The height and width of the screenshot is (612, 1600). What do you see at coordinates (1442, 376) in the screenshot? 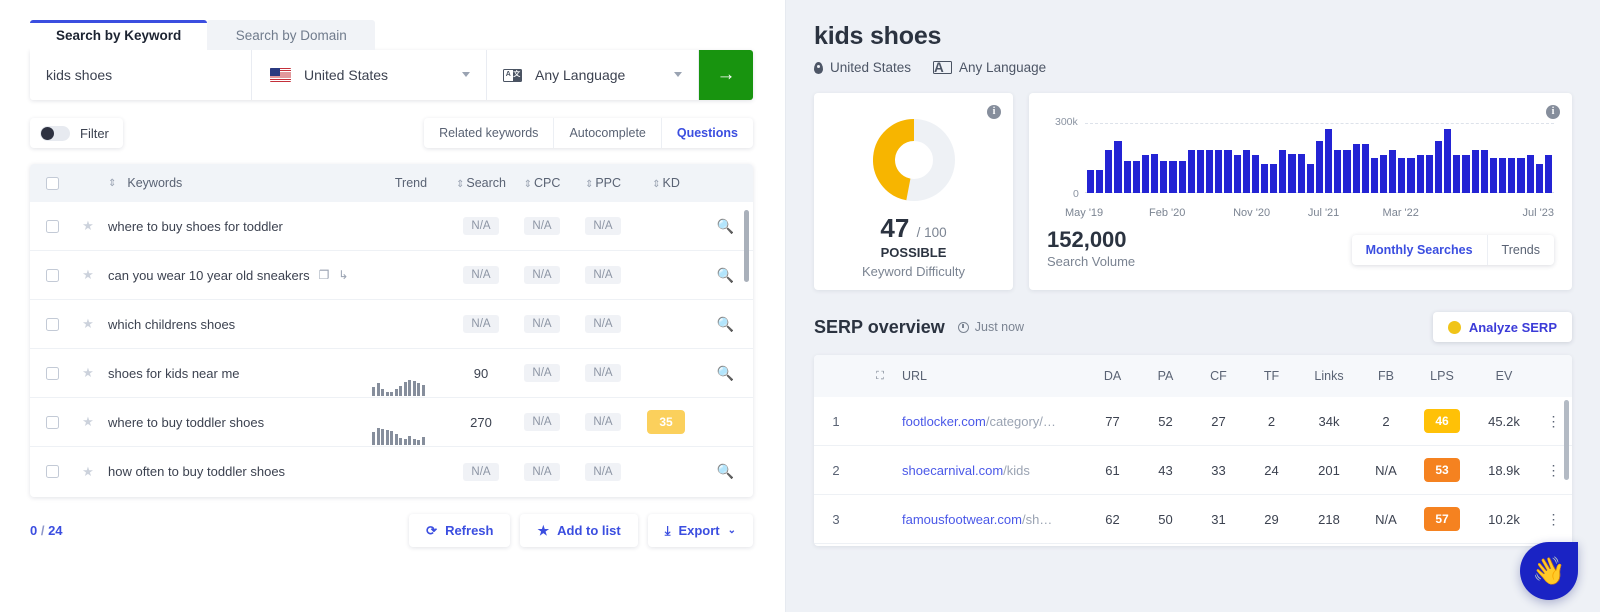
I see `column-lps: LPS` at bounding box center [1442, 376].